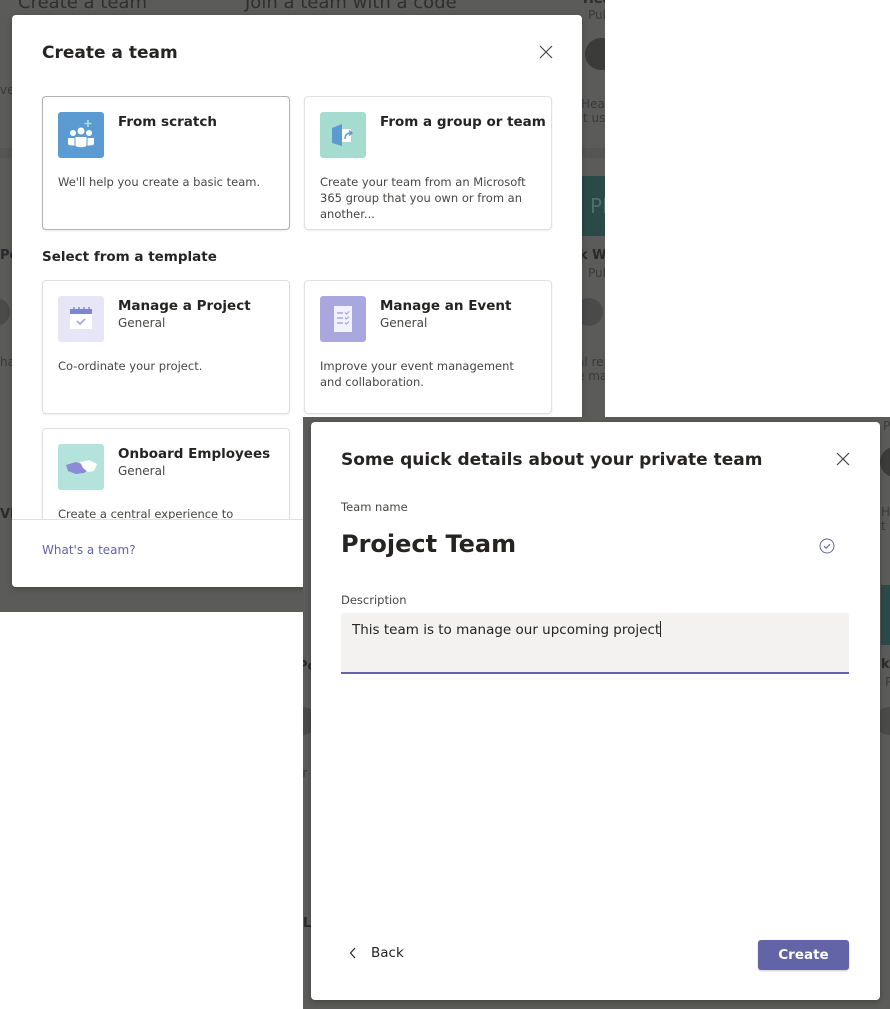 Image resolution: width=890 pixels, height=1009 pixels. I want to click on bg-text-fragment: Healt, so click(593, 104).